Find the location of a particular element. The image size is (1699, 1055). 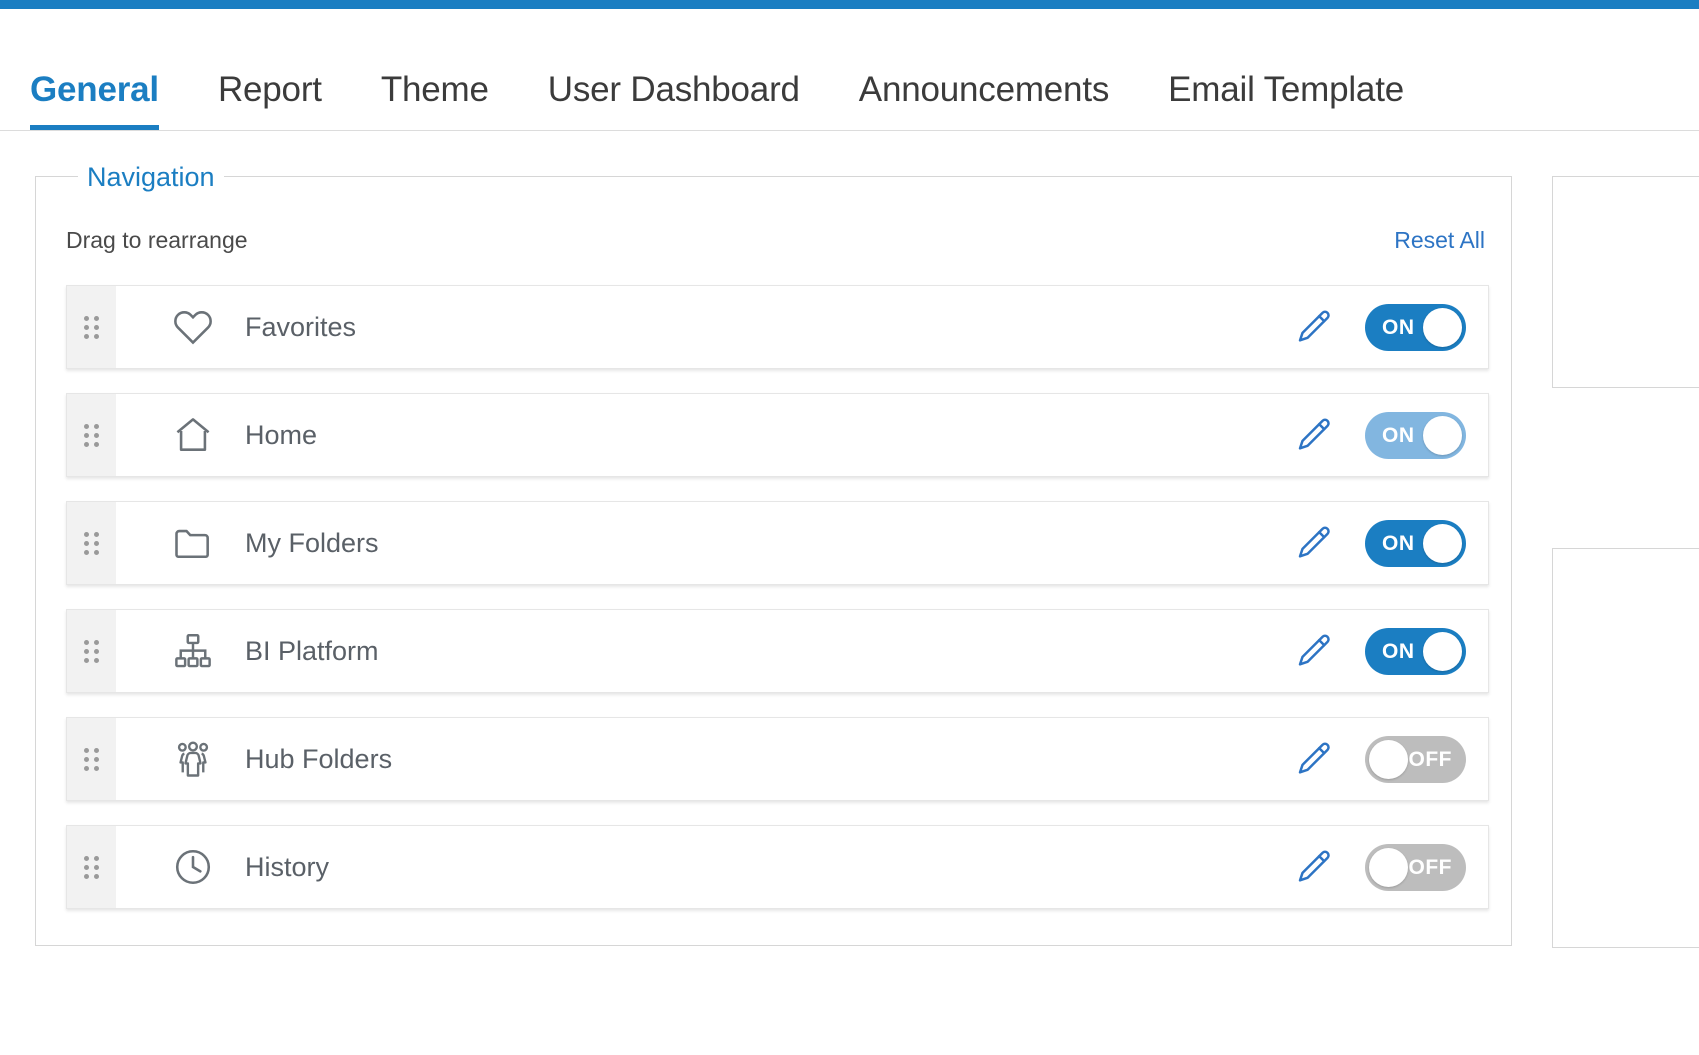

drag-to-rearrange-hint: Drag to rearrange is located at coordinates (157, 240).